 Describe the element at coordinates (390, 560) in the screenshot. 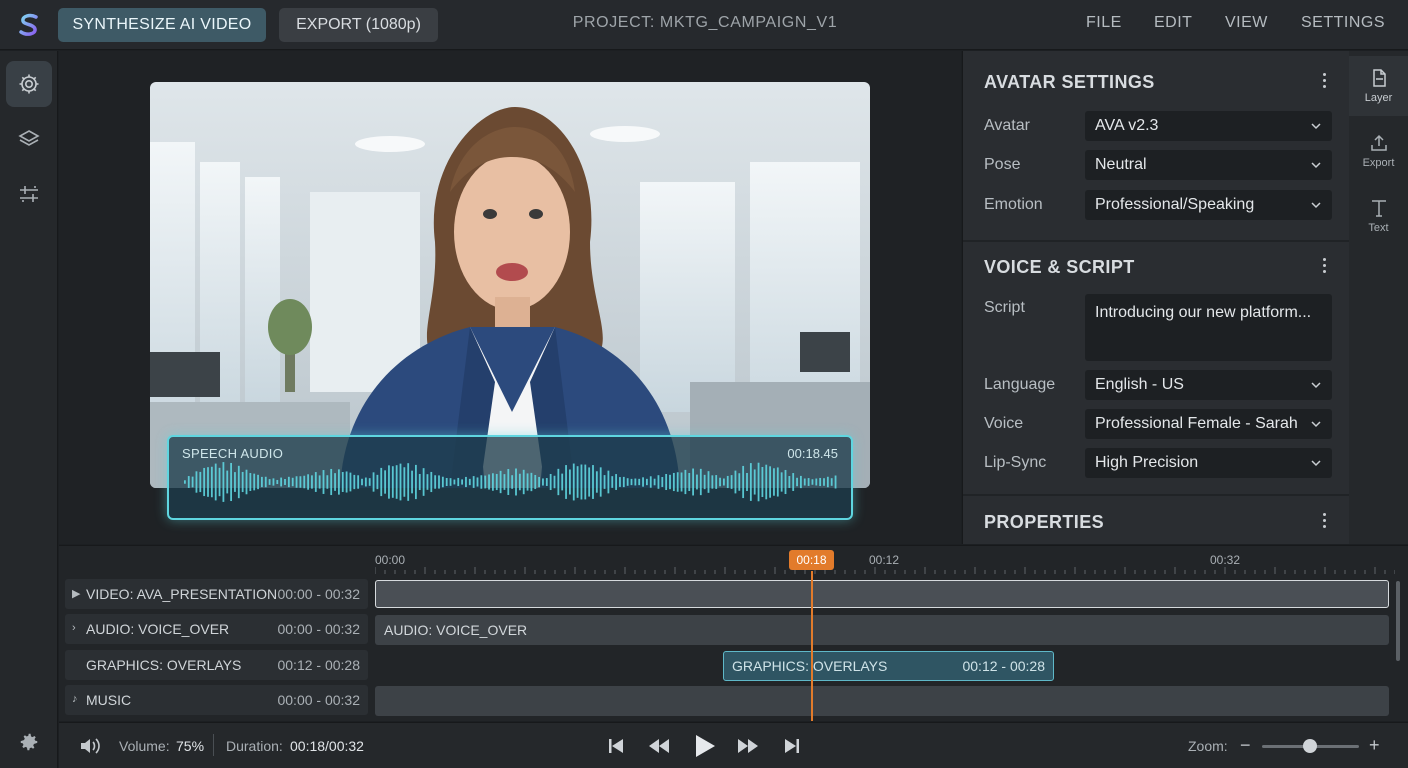

I see `ruler-label: 00:00` at that location.